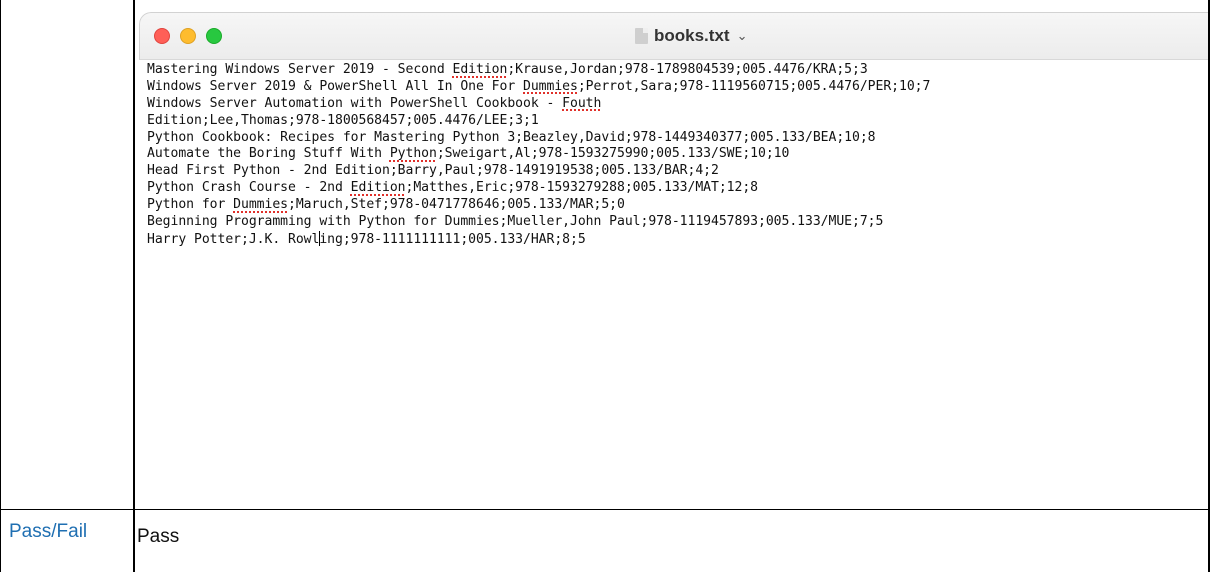 The width and height of the screenshot is (1210, 572). I want to click on table-row-divider, so click(605, 509).